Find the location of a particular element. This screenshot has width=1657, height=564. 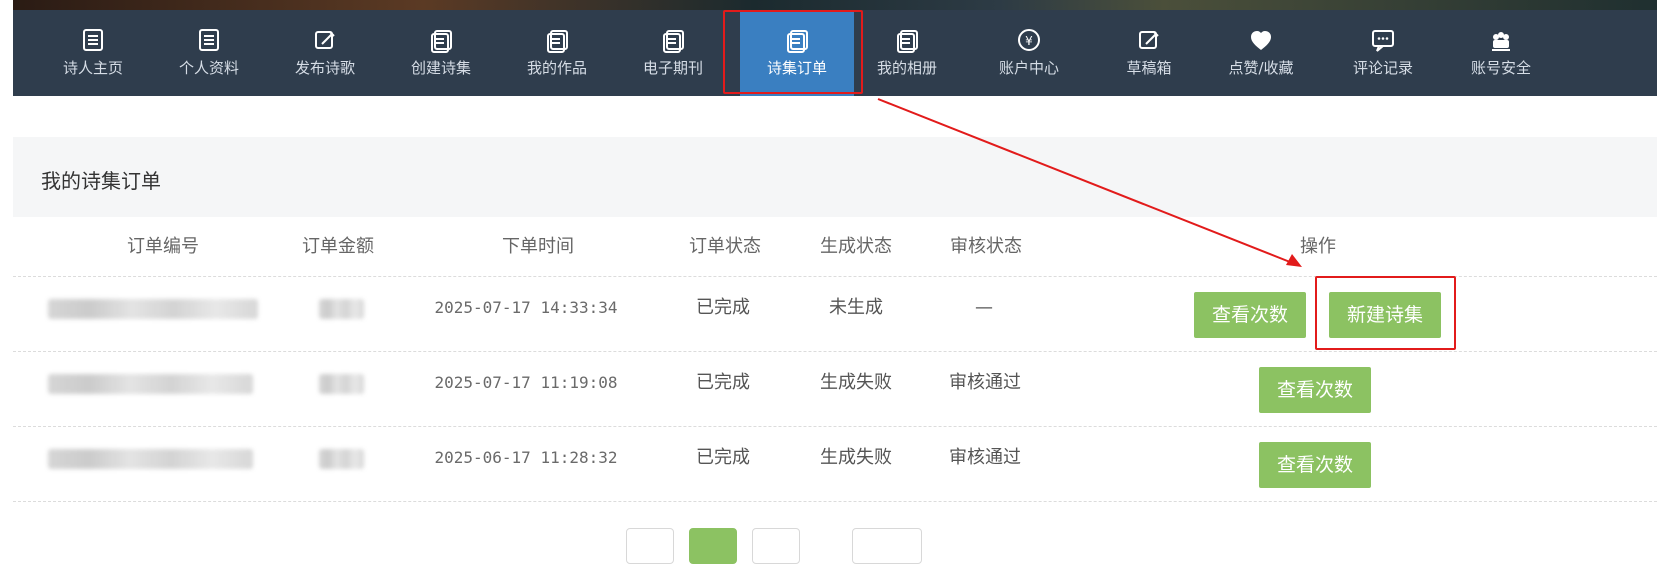

nav-label: 我的作品 is located at coordinates (556, 68).